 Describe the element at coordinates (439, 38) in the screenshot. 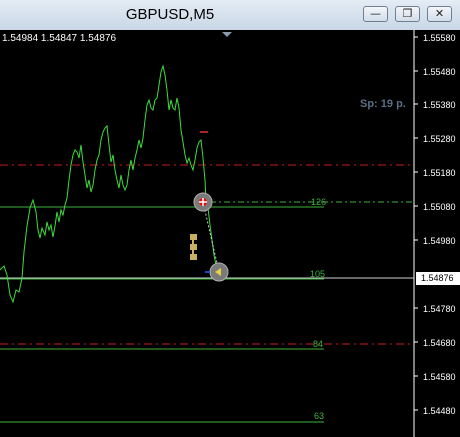

I see `price-label: 1.55580` at that location.